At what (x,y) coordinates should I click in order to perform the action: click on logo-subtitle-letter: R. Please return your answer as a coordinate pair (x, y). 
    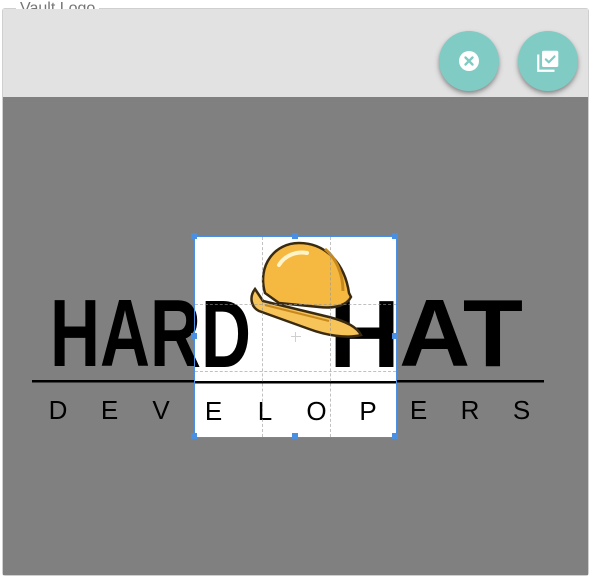
    Looking at the image, I should click on (470, 410).